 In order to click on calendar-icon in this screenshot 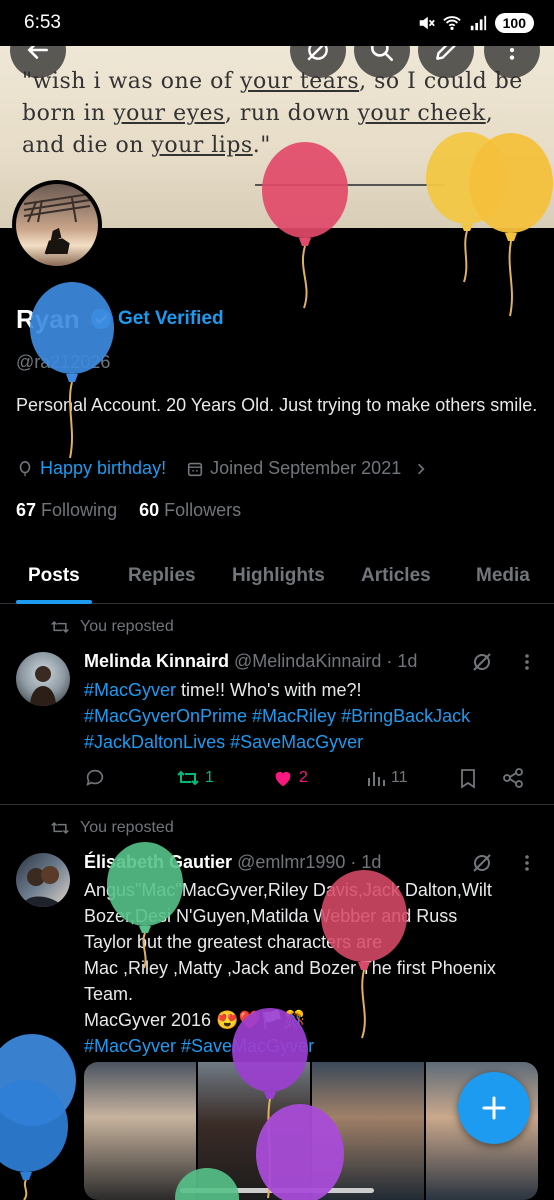, I will do `click(195, 469)`.